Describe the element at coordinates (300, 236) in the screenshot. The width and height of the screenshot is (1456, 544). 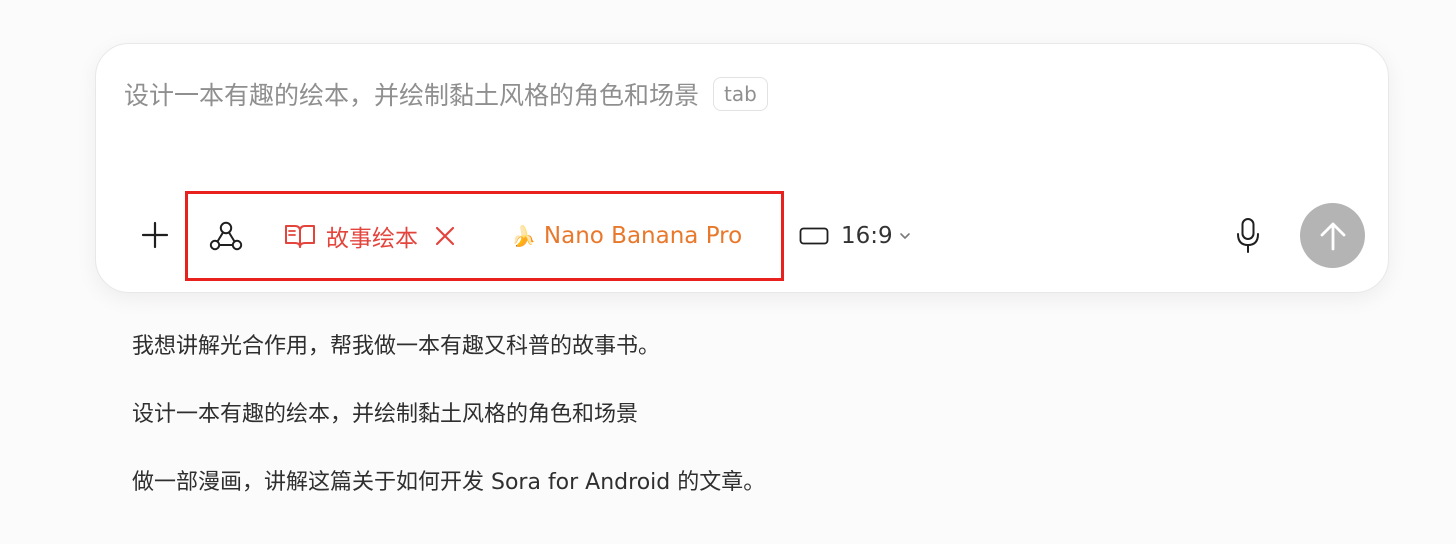
I see `book-icon` at that location.